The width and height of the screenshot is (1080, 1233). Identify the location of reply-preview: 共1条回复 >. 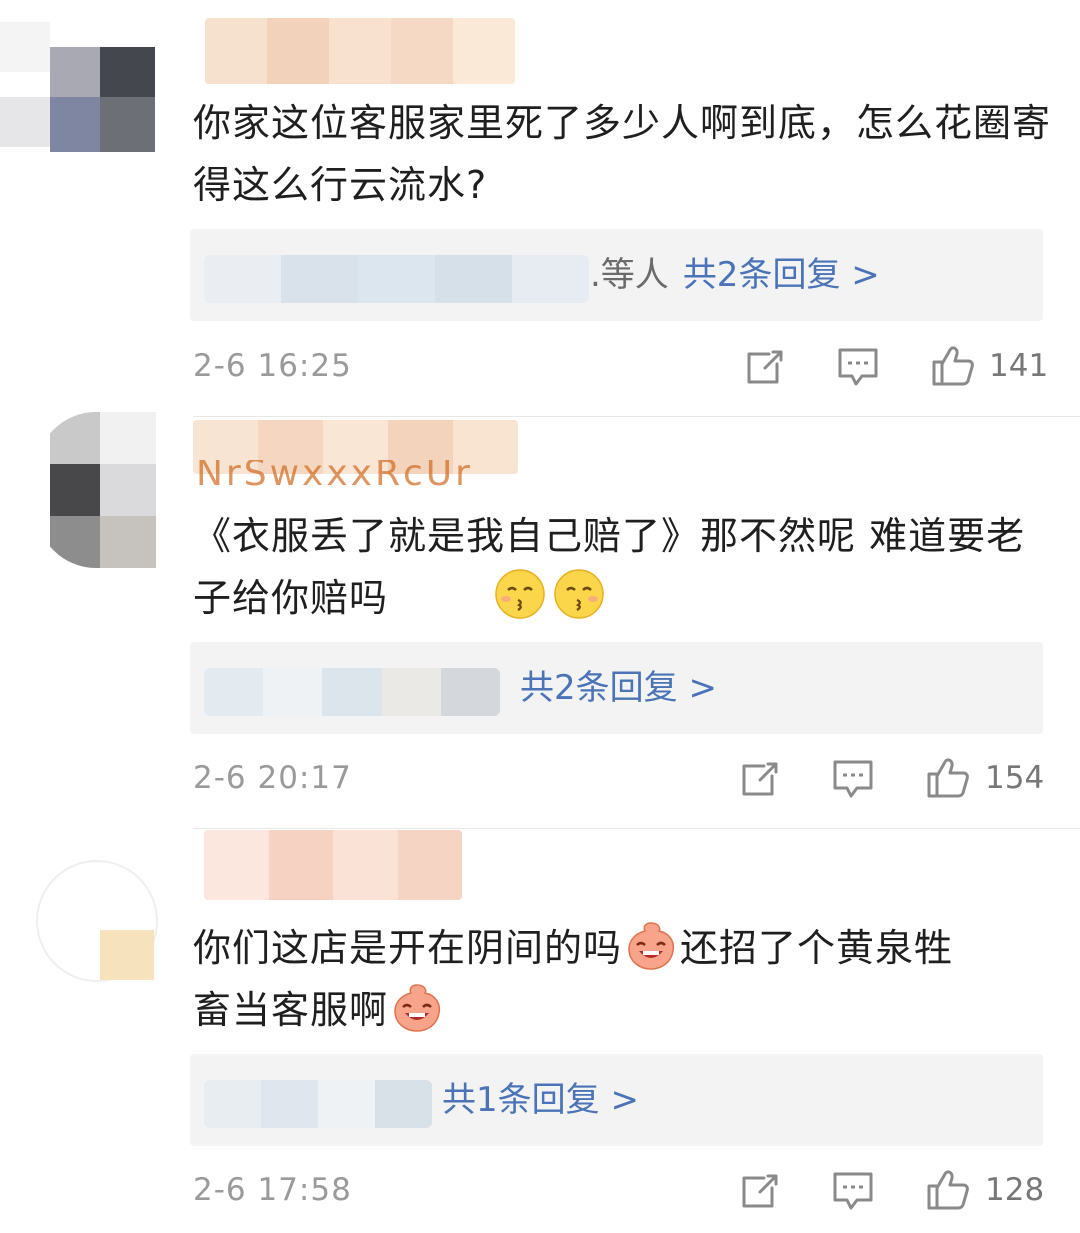
(616, 1100).